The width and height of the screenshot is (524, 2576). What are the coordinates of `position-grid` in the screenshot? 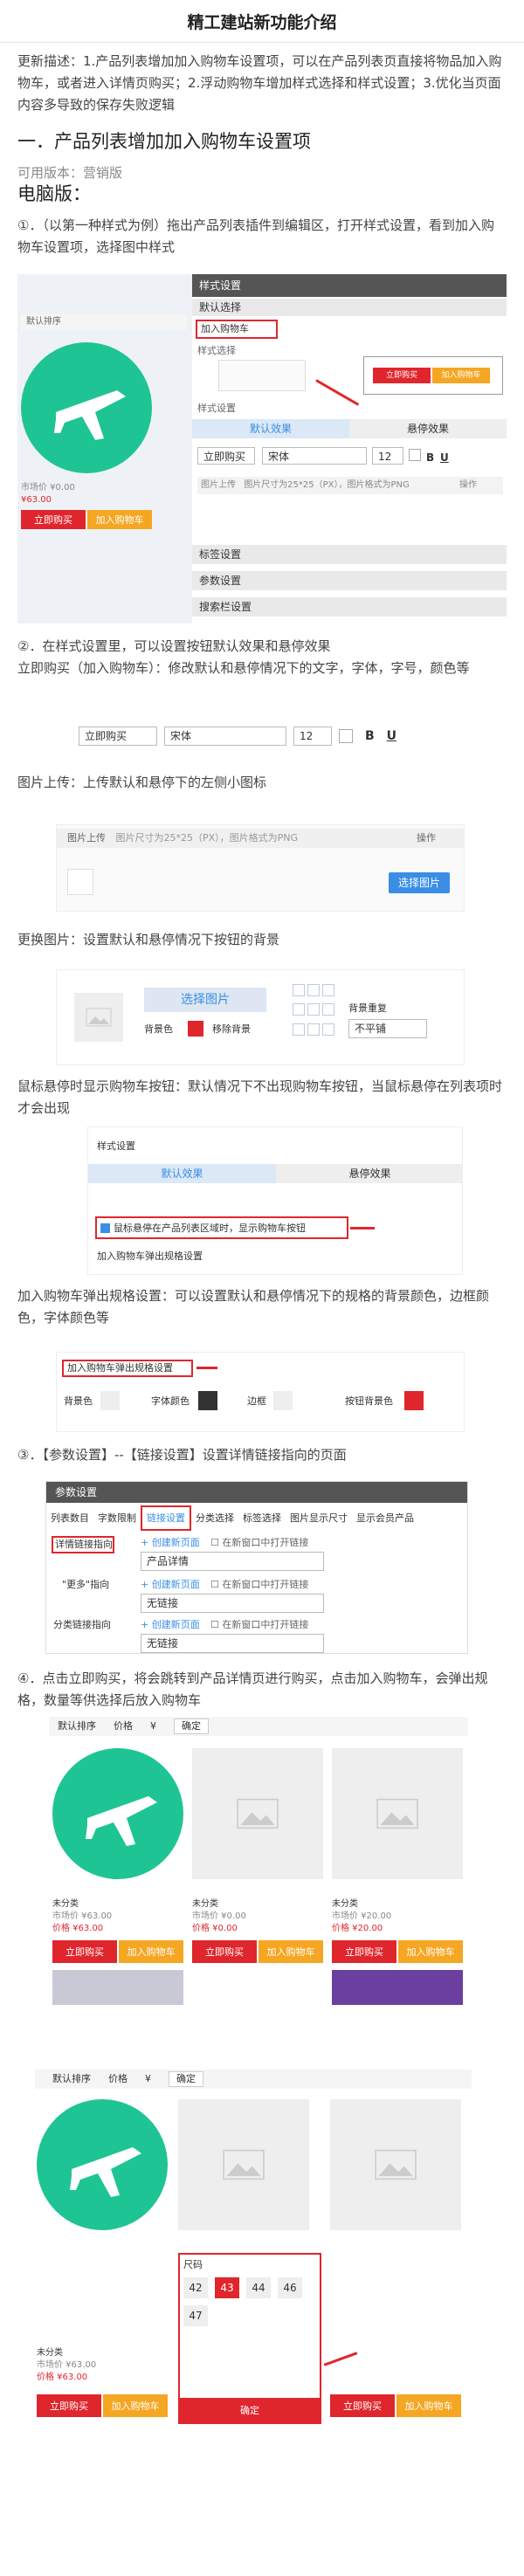 It's located at (313, 1012).